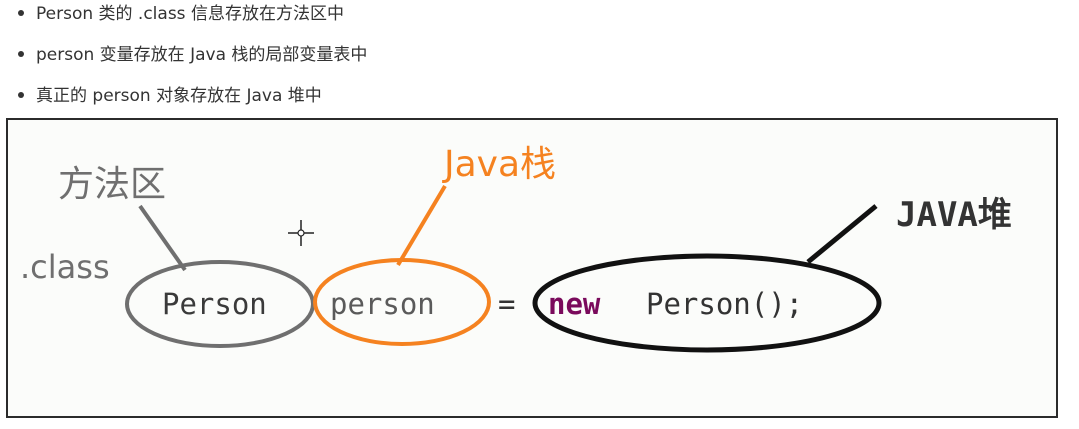 The height and width of the screenshot is (429, 1079). Describe the element at coordinates (301, 233) in the screenshot. I see `crosshair-cursor-icon` at that location.